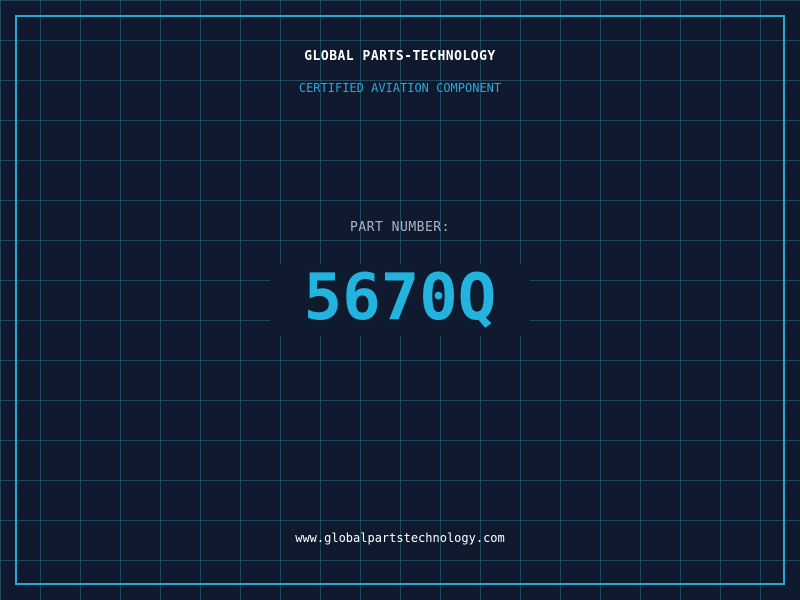 Image resolution: width=800 pixels, height=600 pixels. Describe the element at coordinates (400, 538) in the screenshot. I see `website-url: www.globalpartstechnology.com` at that location.